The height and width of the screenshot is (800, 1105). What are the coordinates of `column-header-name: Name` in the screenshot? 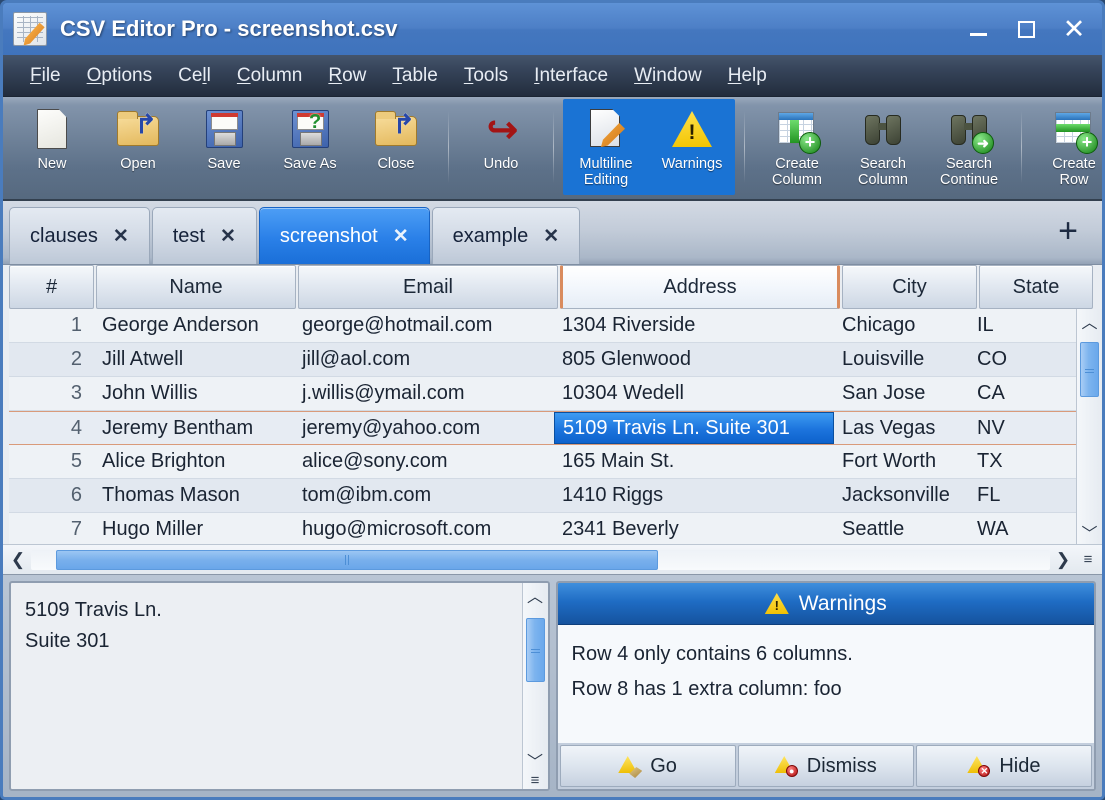 It's located at (196, 287).